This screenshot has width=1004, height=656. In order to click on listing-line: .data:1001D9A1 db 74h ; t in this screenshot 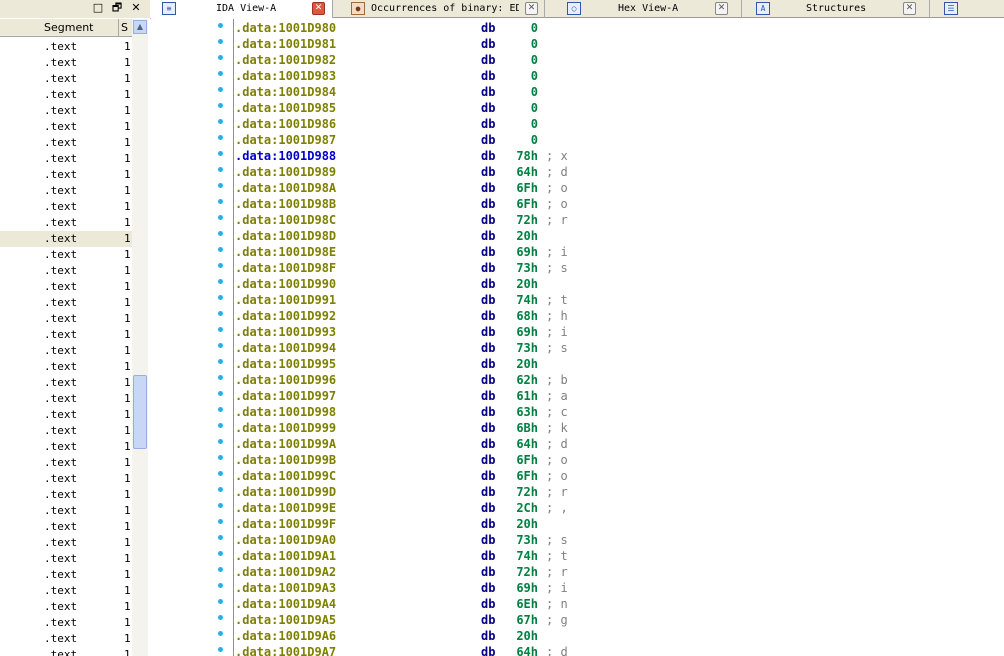, I will do `click(577, 556)`.